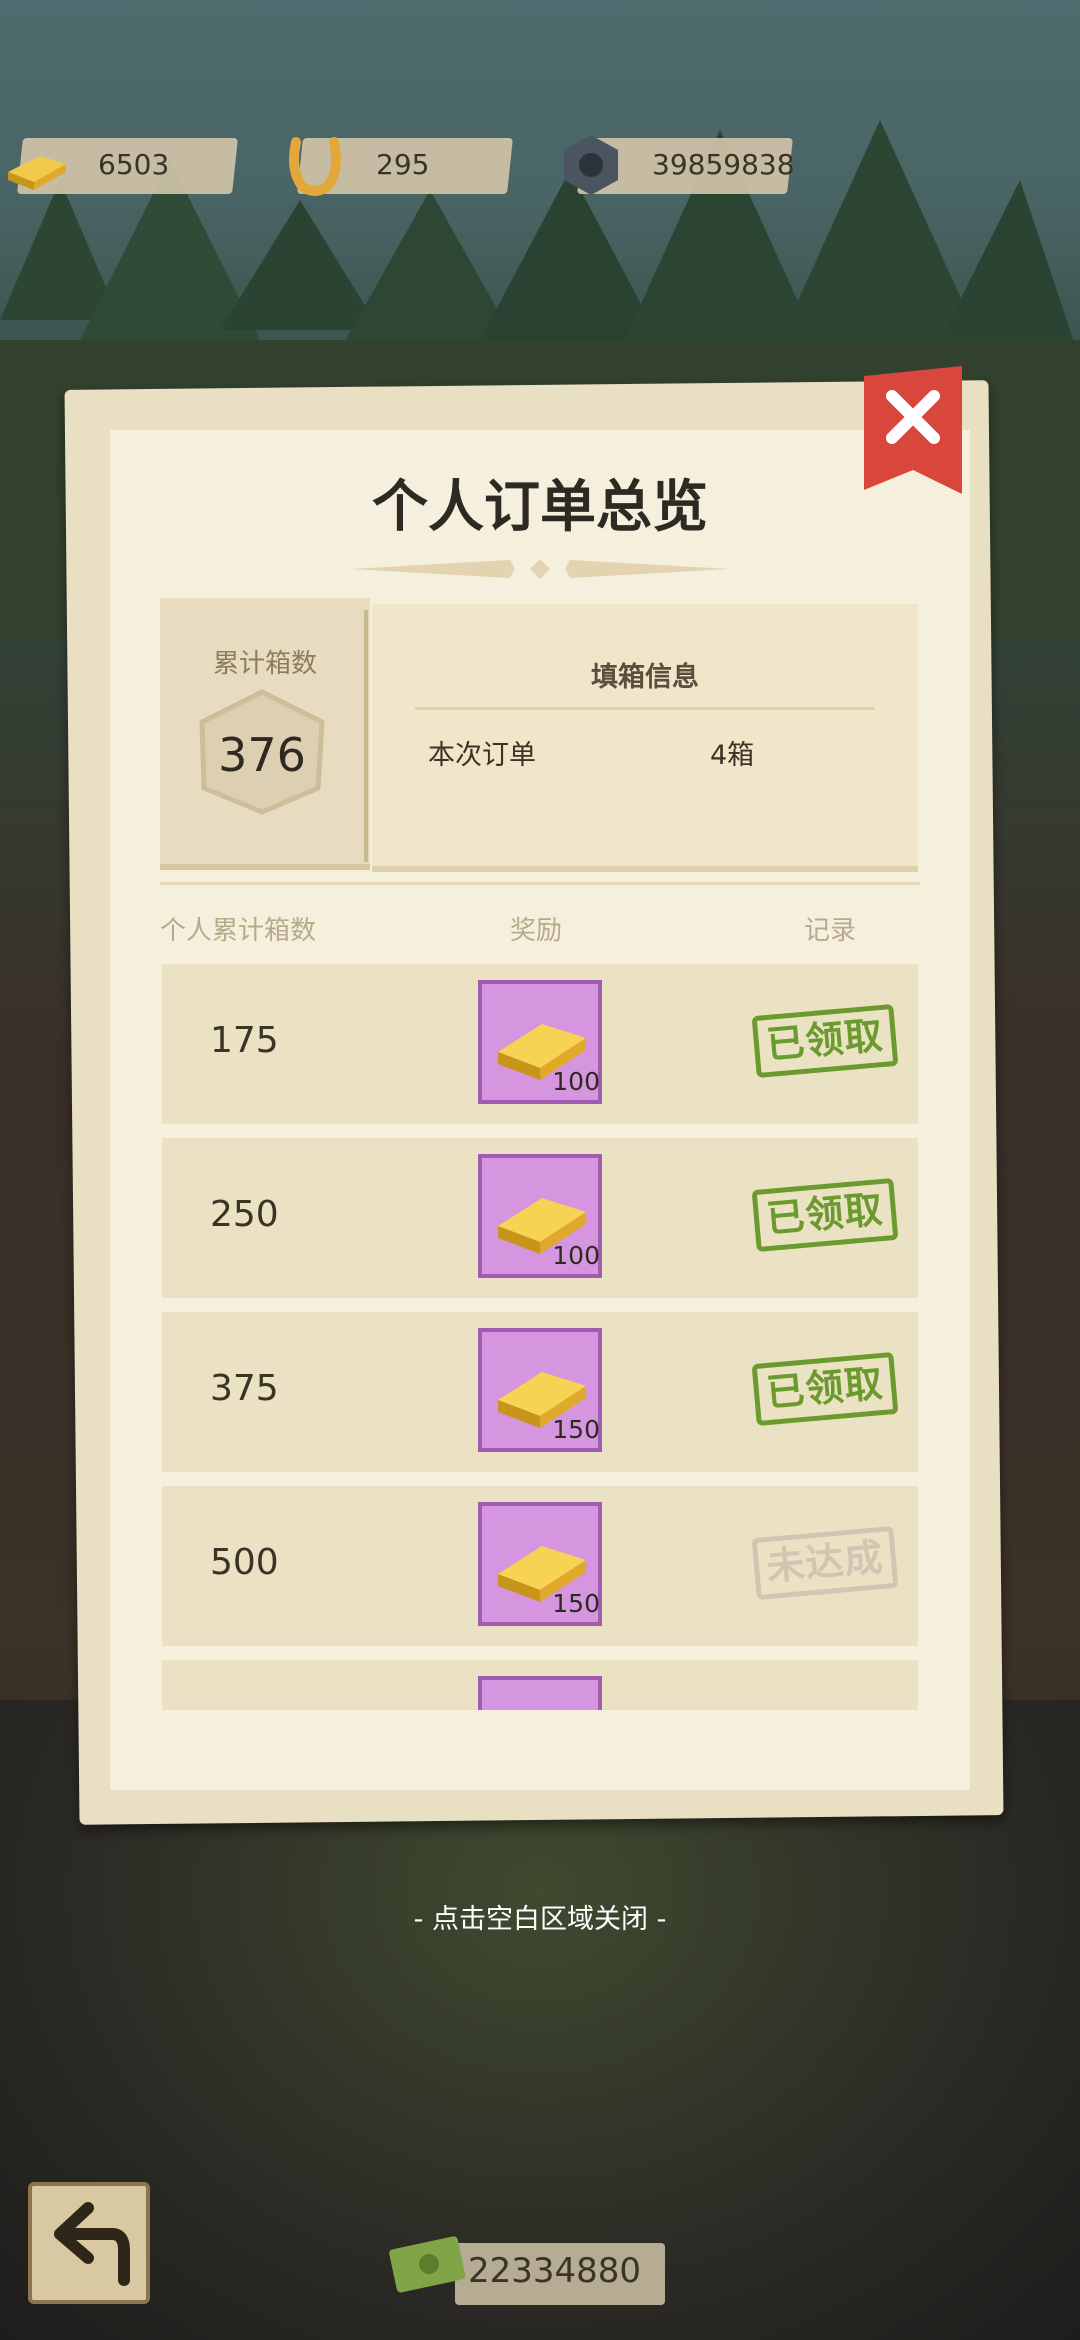 Image resolution: width=1080 pixels, height=2340 pixels. What do you see at coordinates (830, 931) in the screenshot?
I see `column-header-record: 记录` at bounding box center [830, 931].